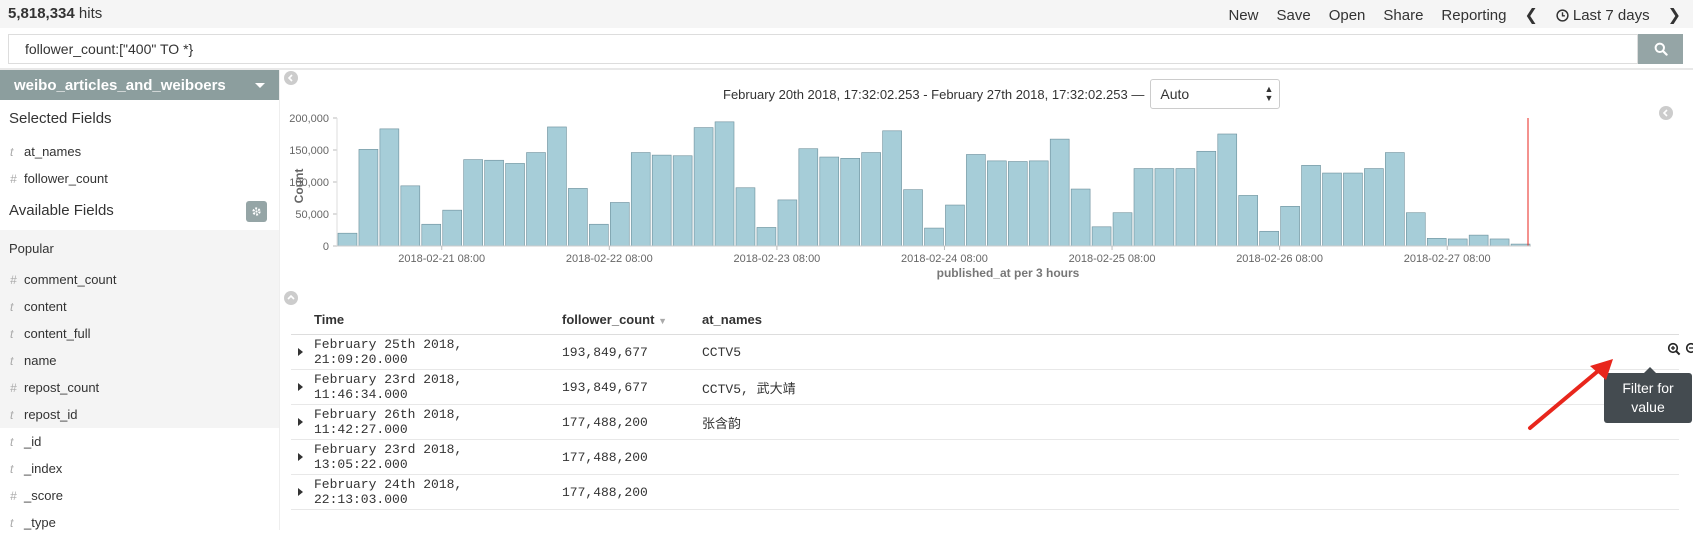  Describe the element at coordinates (139, 333) in the screenshot. I see `field-item-content-full: t content_full` at that location.